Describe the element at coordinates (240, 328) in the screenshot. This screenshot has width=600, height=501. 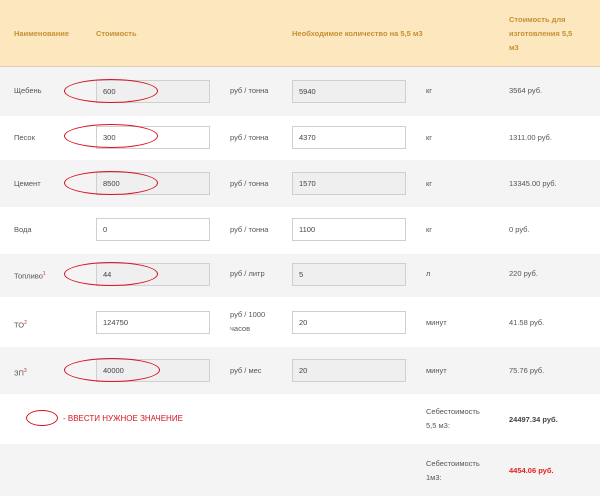
I see `price-unit-line2: часов` at that location.